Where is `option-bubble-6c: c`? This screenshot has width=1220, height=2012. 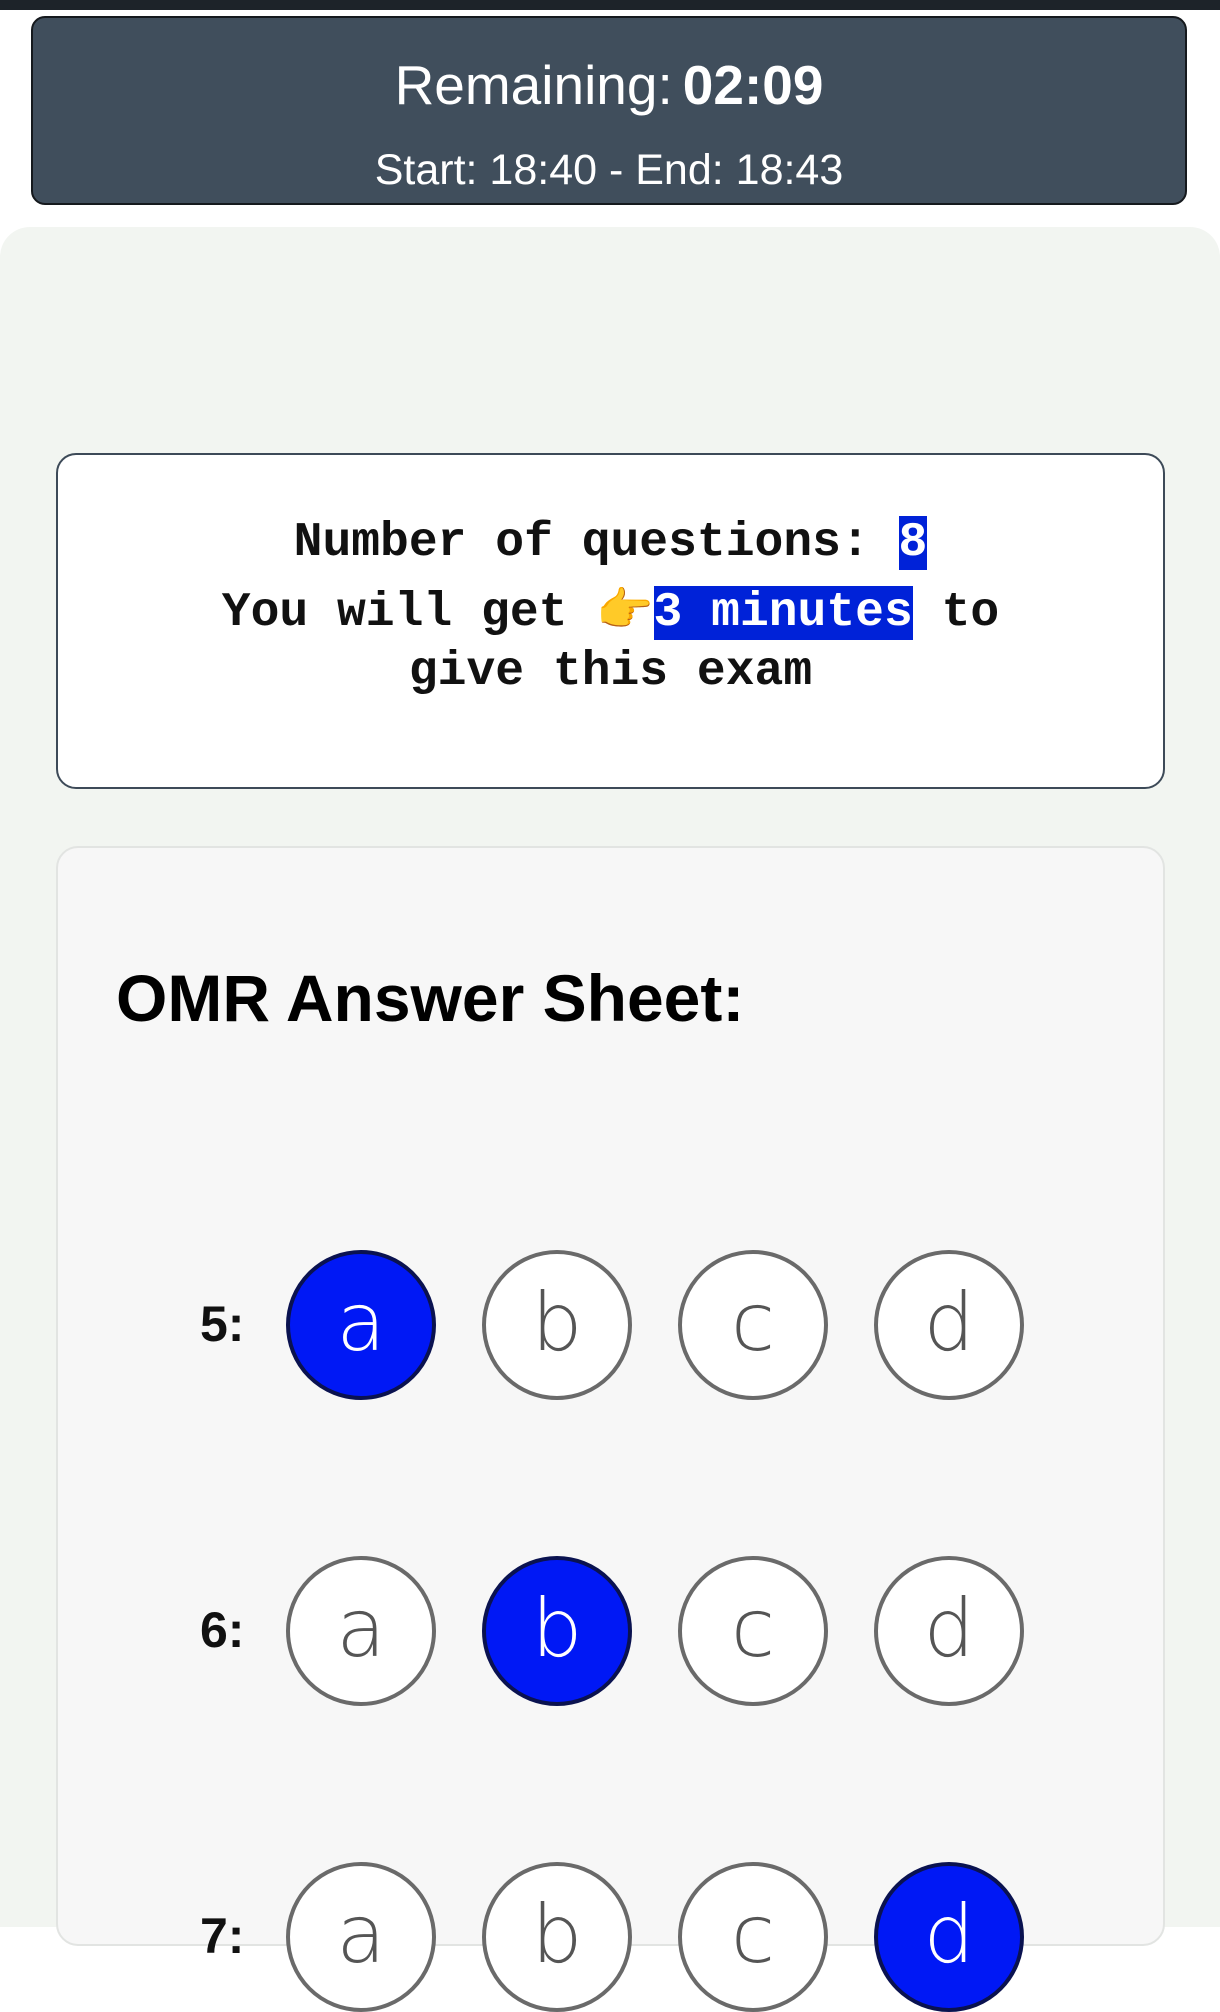 option-bubble-6c: c is located at coordinates (753, 1631).